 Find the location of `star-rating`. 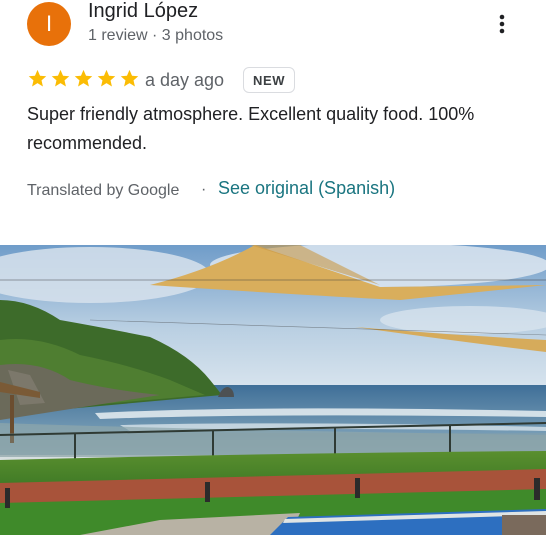

star-rating is located at coordinates (83, 78).